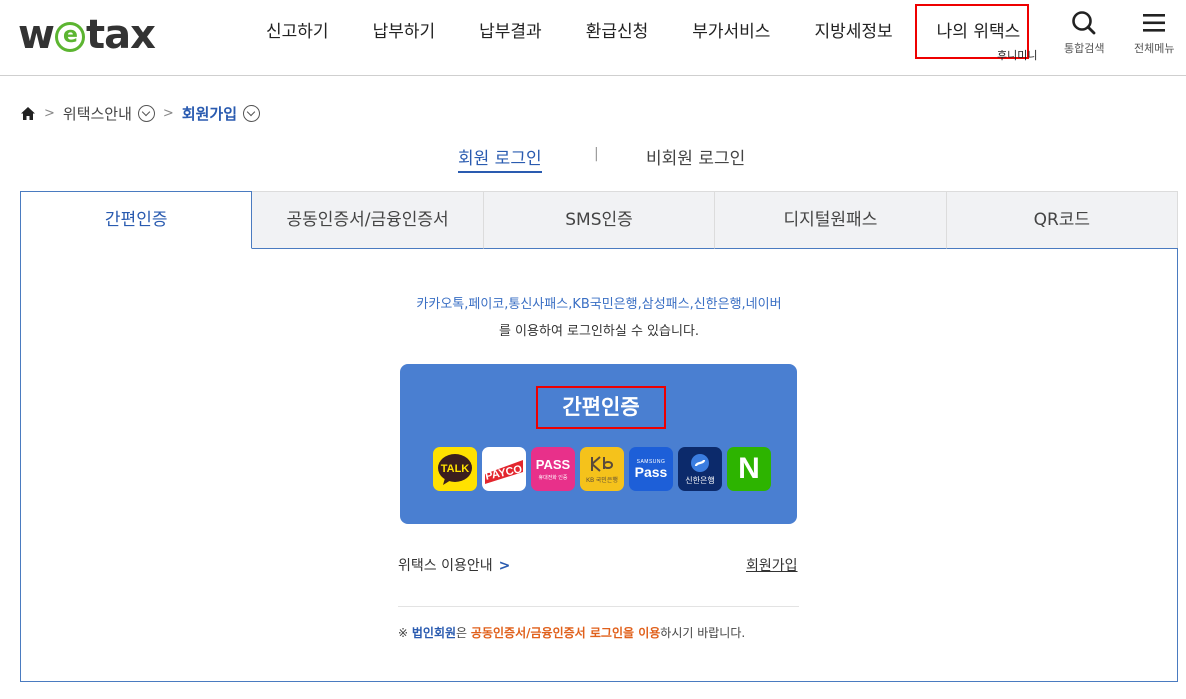 The height and width of the screenshot is (699, 1186). I want to click on naver-icon-label: N, so click(749, 468).